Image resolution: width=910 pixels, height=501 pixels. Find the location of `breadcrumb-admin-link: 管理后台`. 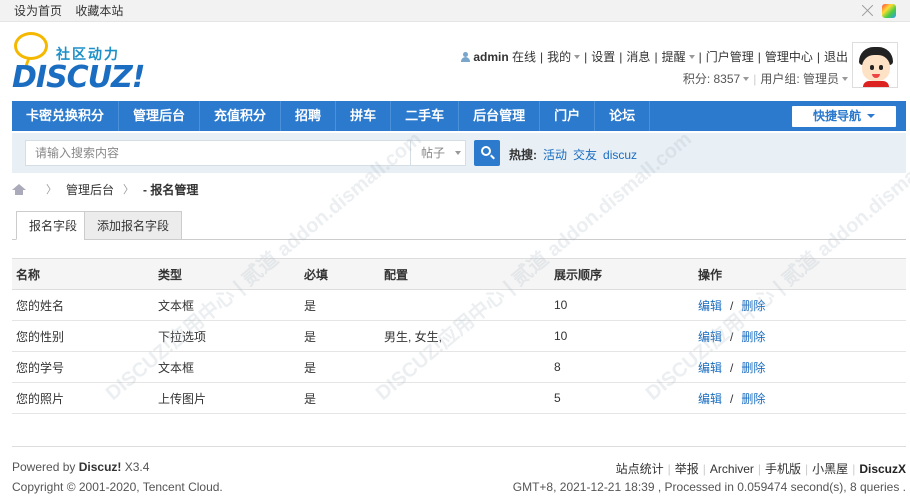

breadcrumb-admin-link: 管理后台 is located at coordinates (90, 189).